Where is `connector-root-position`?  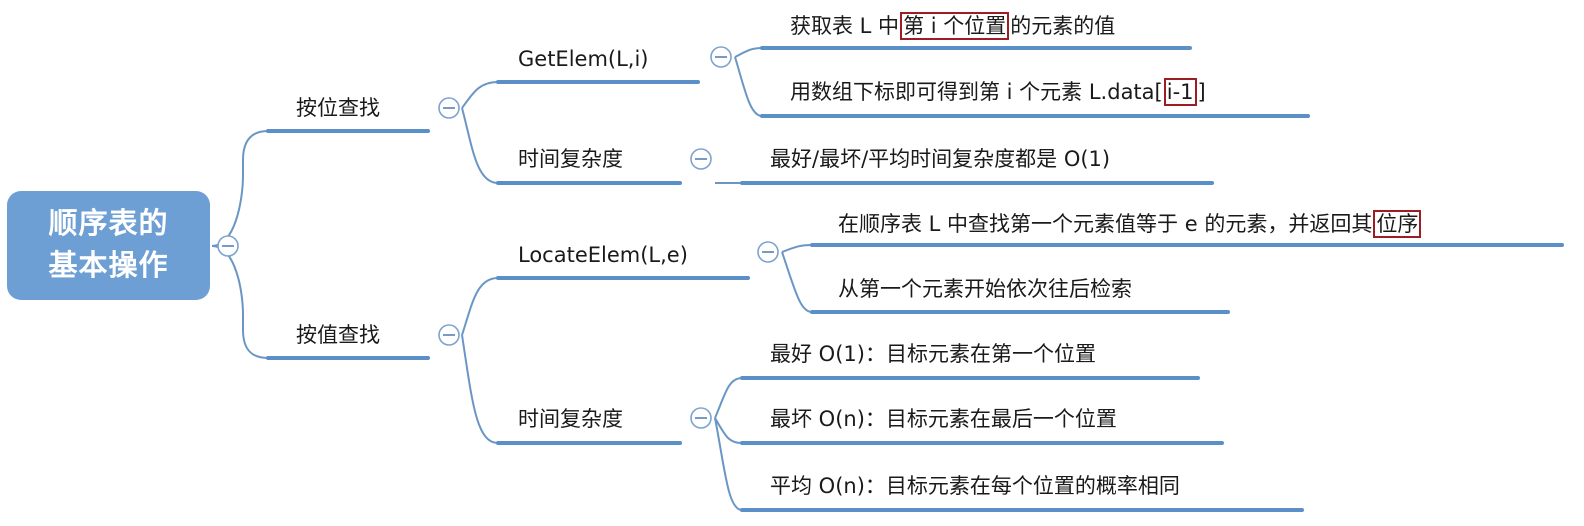 connector-root-position is located at coordinates (240, 188).